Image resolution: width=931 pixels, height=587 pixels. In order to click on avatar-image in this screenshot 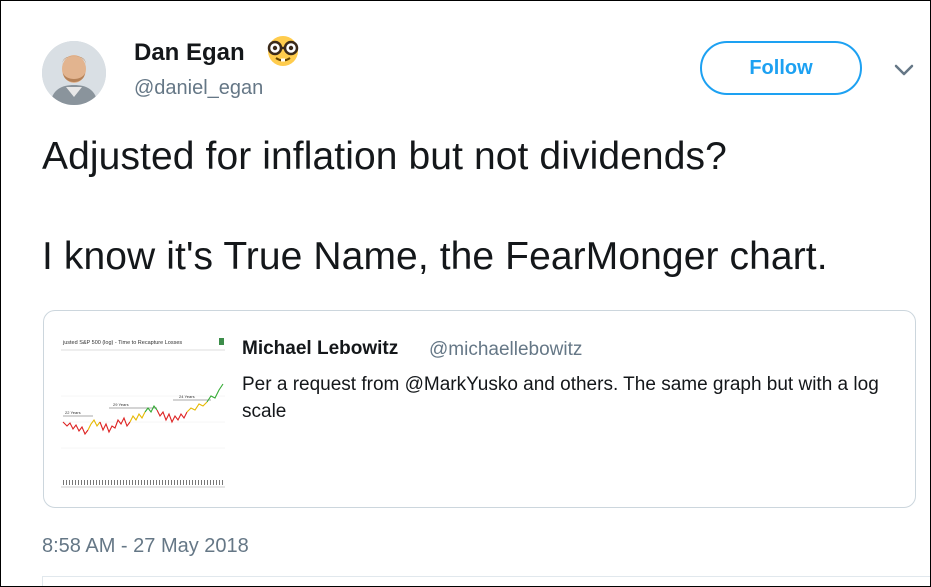, I will do `click(74, 73)`.